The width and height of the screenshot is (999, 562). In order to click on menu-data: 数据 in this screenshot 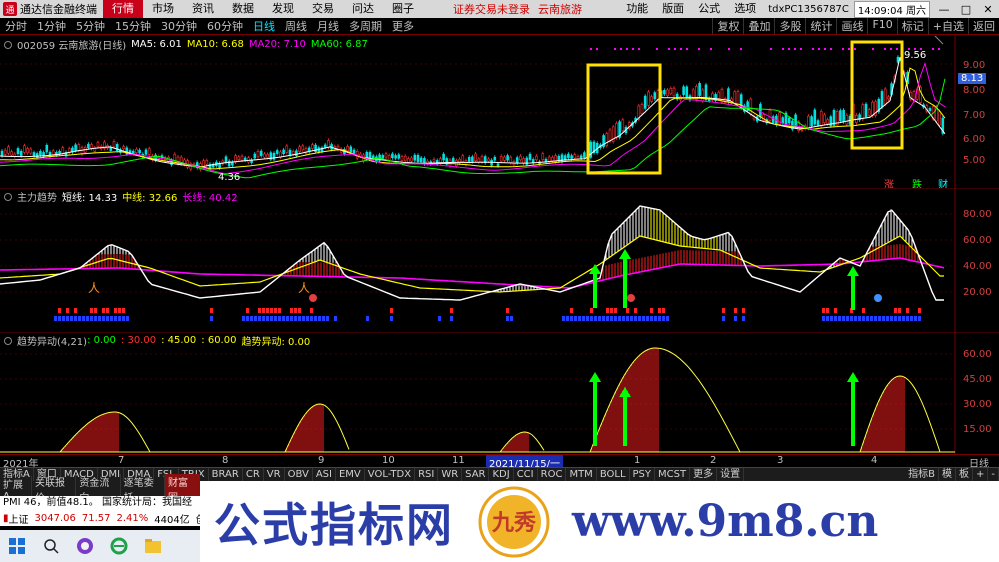, I will do `click(243, 9)`.